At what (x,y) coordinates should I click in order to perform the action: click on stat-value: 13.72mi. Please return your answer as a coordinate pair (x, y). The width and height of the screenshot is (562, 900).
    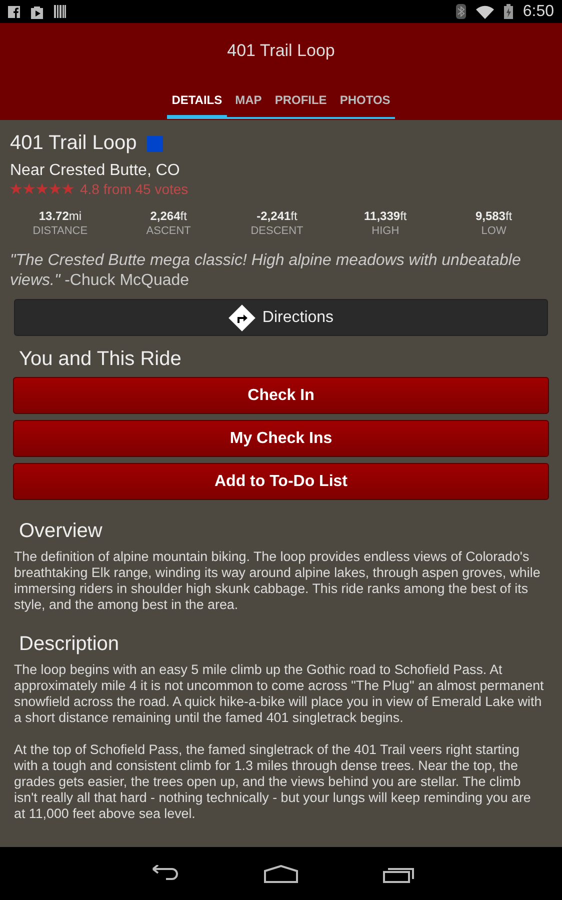
    Looking at the image, I should click on (60, 216).